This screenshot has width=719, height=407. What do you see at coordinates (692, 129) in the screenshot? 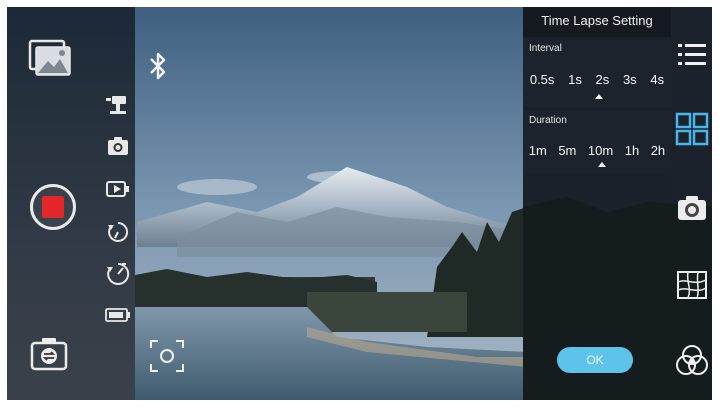
I see `grid-icon` at bounding box center [692, 129].